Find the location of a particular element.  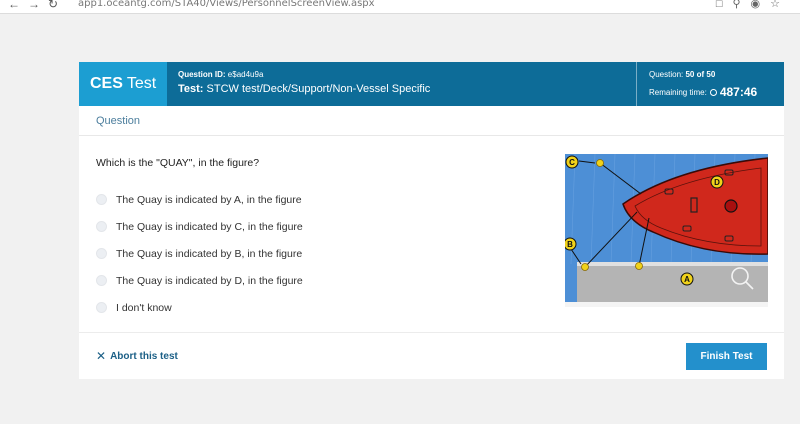

answer-label: I don't know is located at coordinates (144, 307).